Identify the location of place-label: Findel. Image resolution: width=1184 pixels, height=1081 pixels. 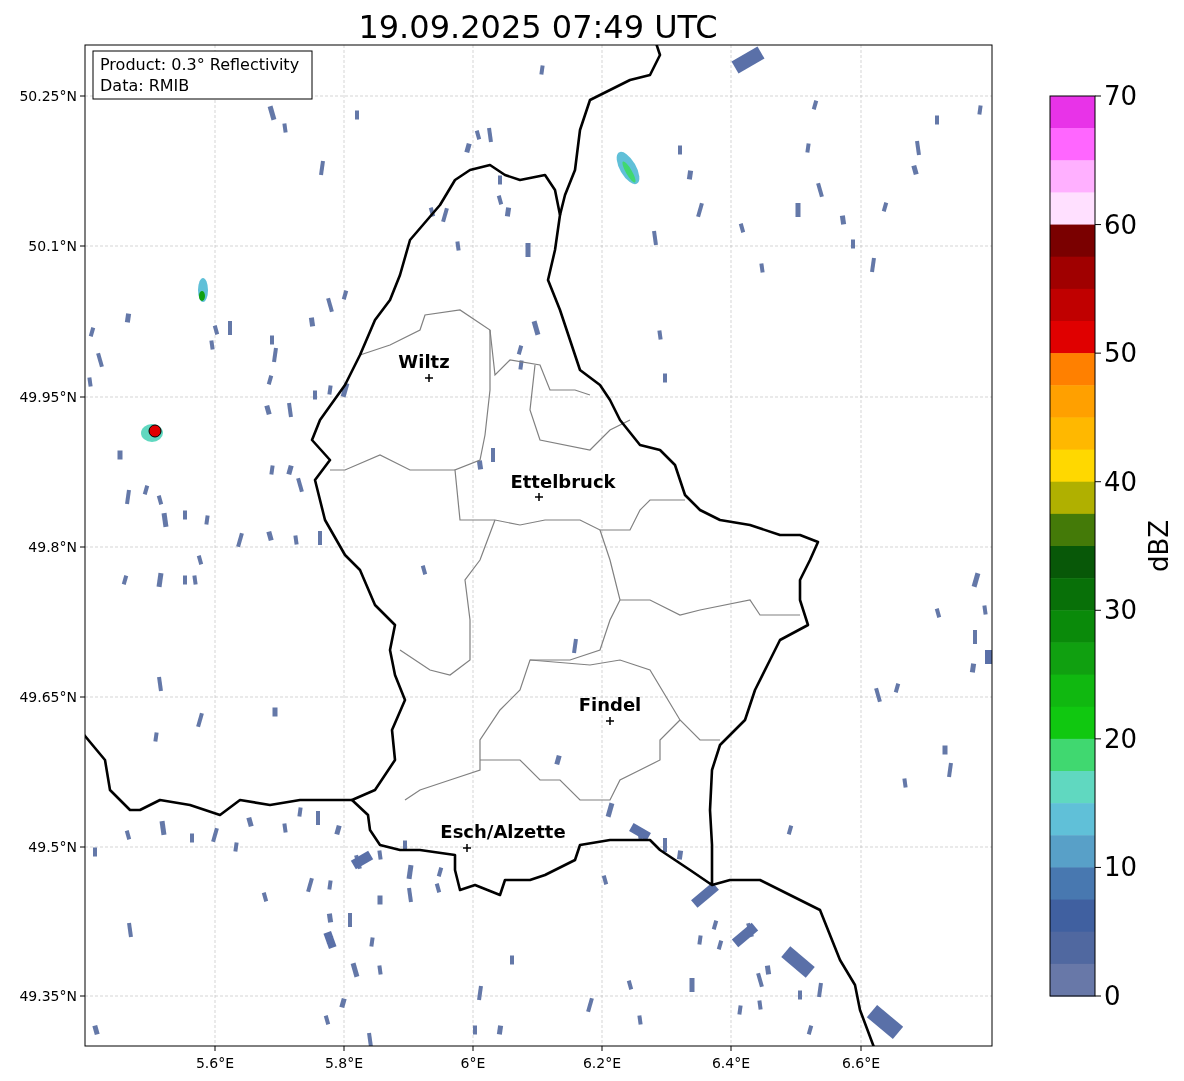
(610, 704).